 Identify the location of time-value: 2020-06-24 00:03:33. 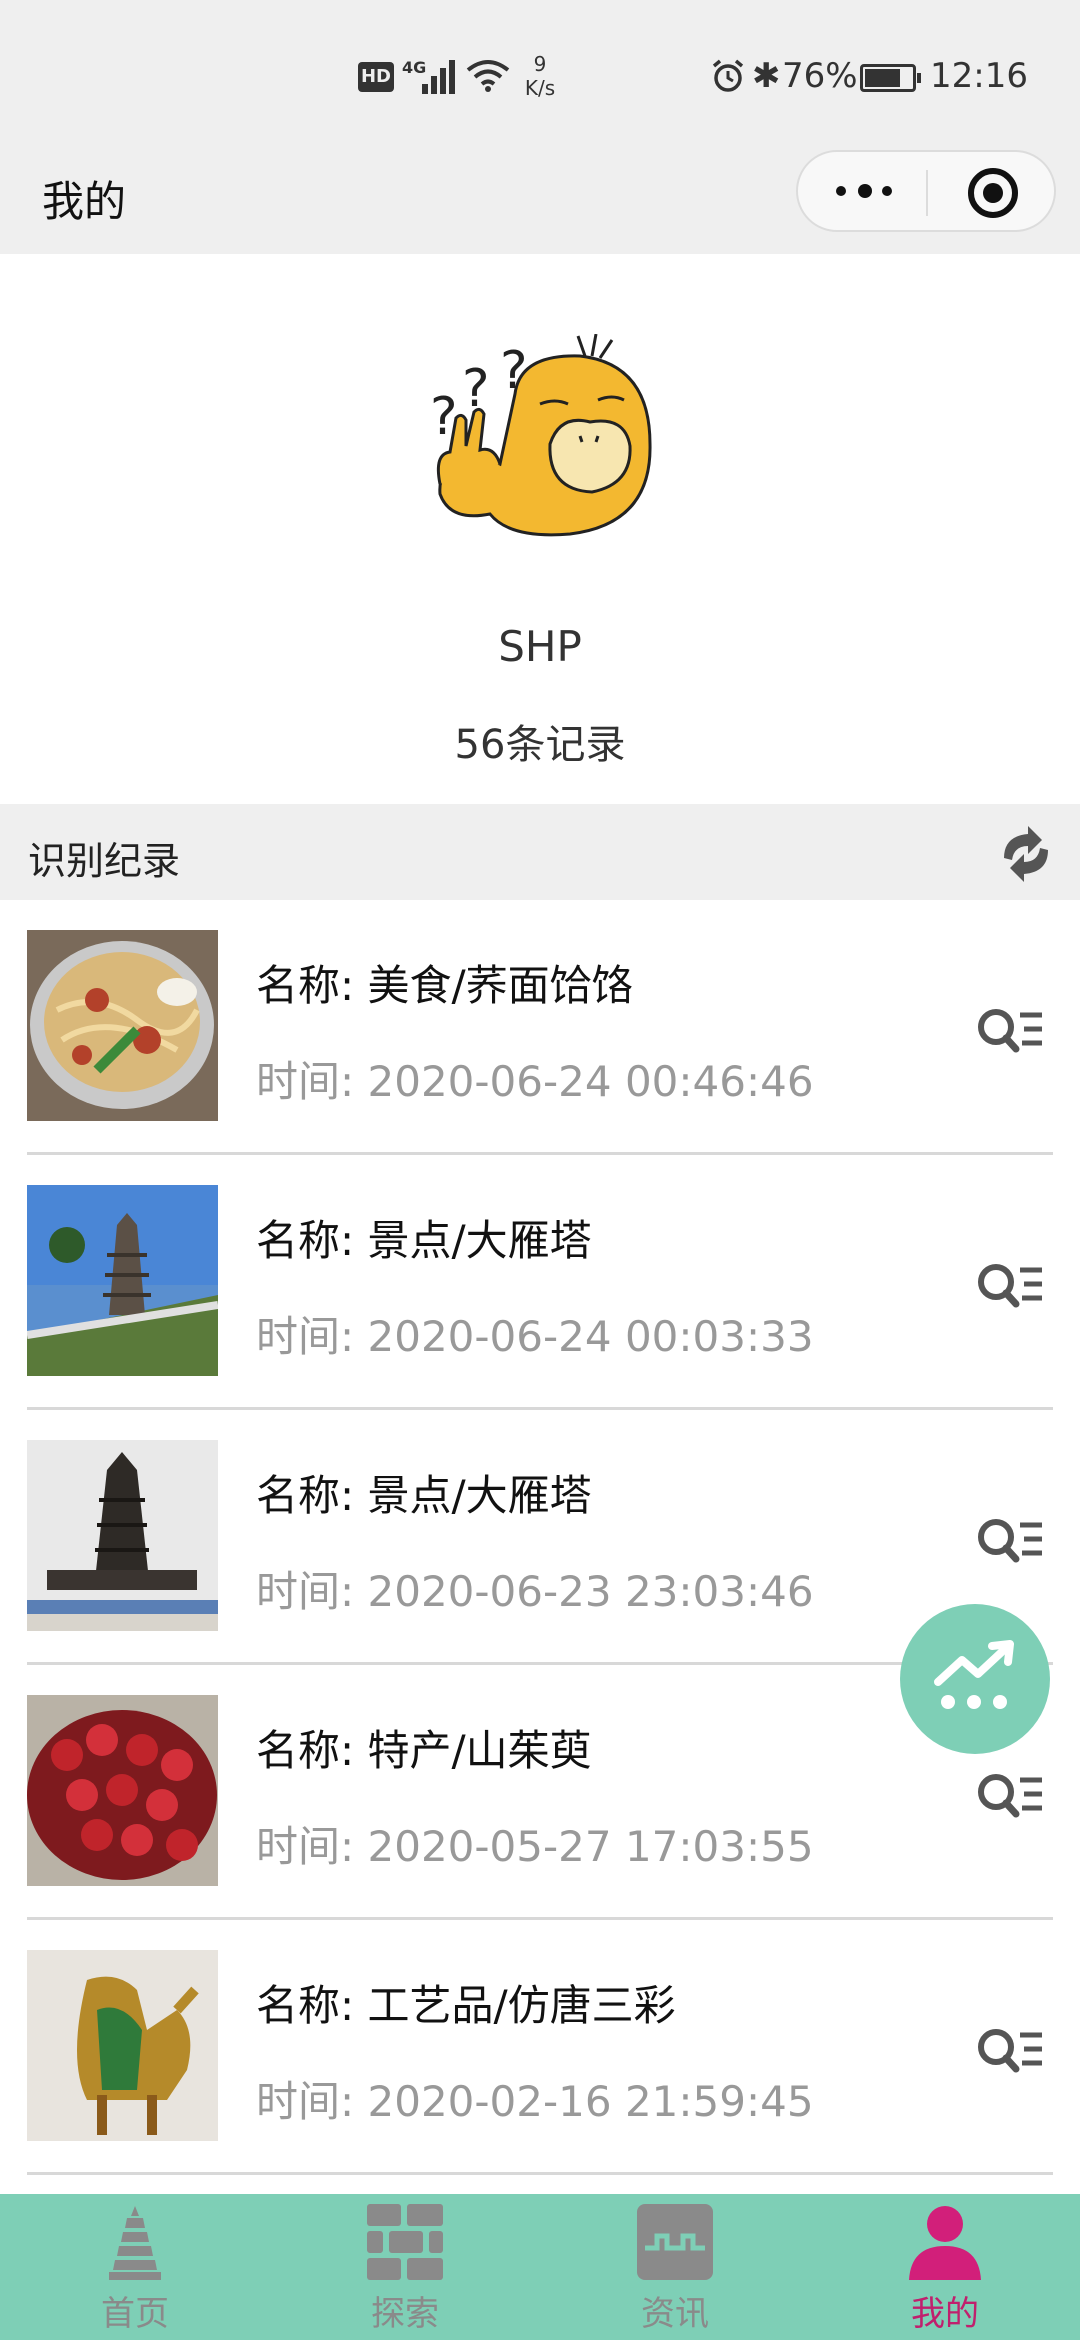
(590, 1336).